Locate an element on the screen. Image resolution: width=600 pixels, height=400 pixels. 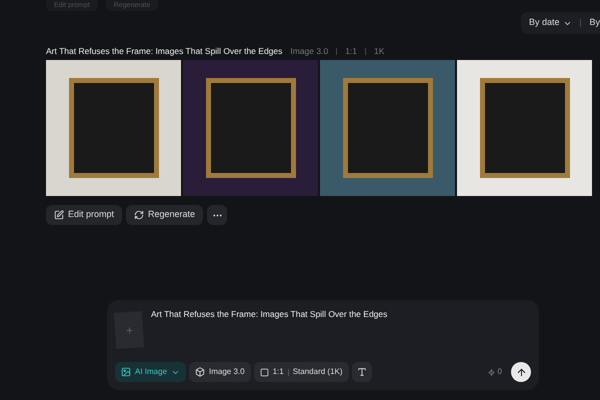
generation-title: Art That Refuses the Frame: Images That Spill Over the Edges is located at coordinates (164, 51).